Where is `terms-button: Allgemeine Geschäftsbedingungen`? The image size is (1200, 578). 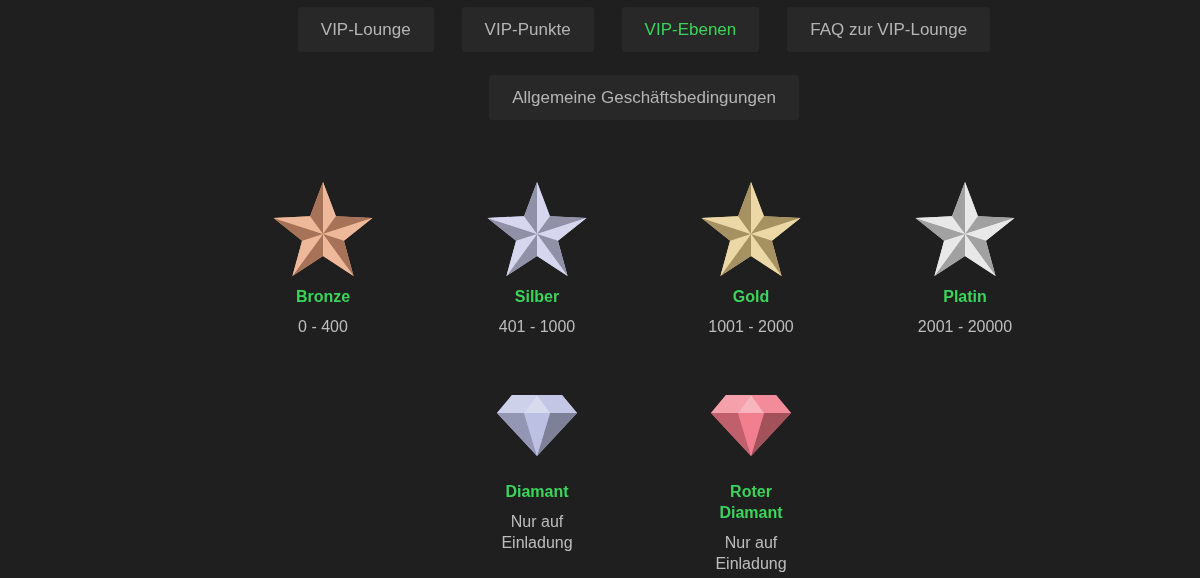
terms-button: Allgemeine Geschäftsbedingungen is located at coordinates (644, 97).